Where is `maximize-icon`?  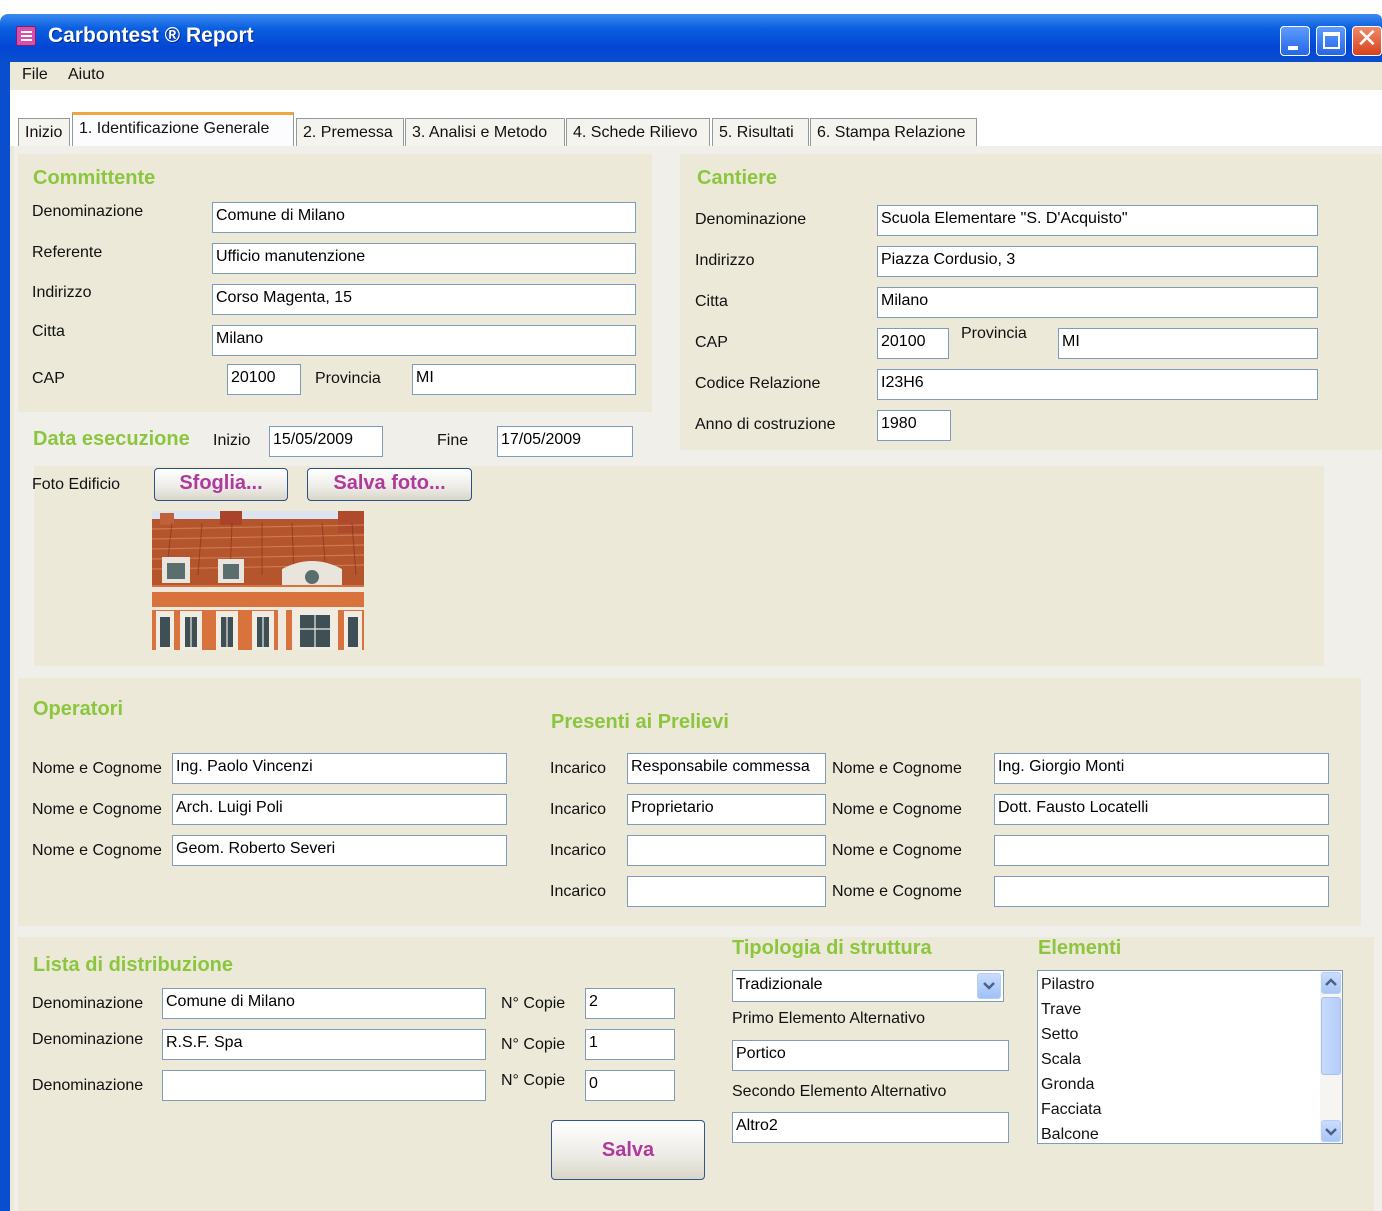
maximize-icon is located at coordinates (1331, 41).